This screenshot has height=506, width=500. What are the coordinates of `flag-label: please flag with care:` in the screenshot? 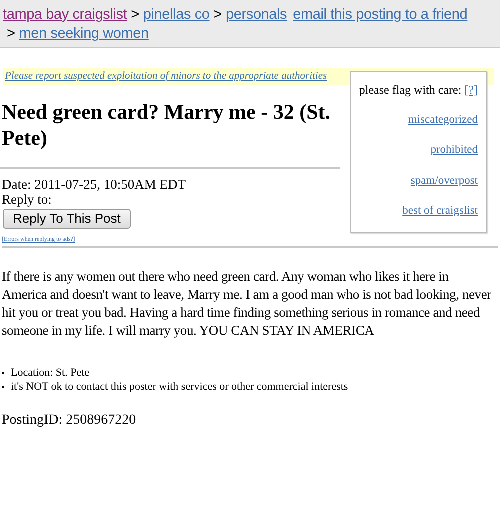 It's located at (410, 90).